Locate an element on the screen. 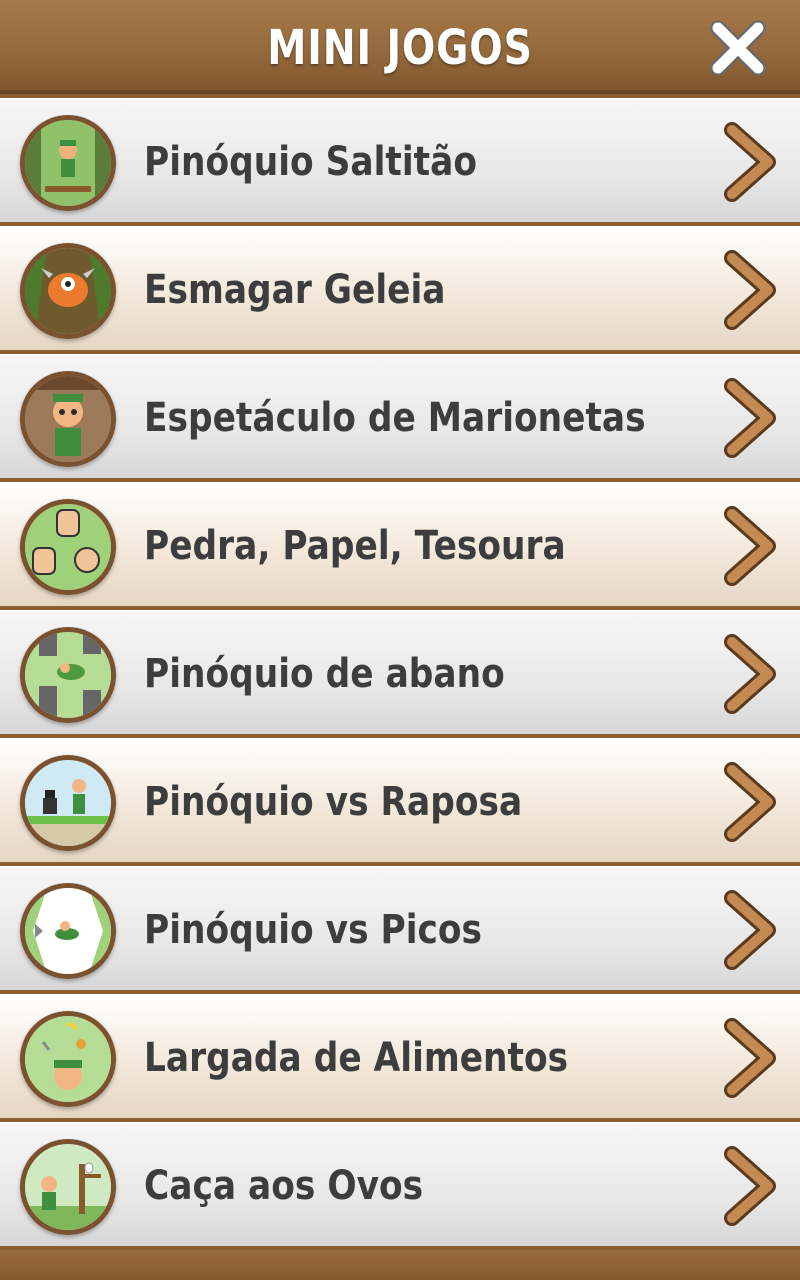 The width and height of the screenshot is (800, 1280). game-label: Pedra, Papel, Tesoura is located at coordinates (355, 546).